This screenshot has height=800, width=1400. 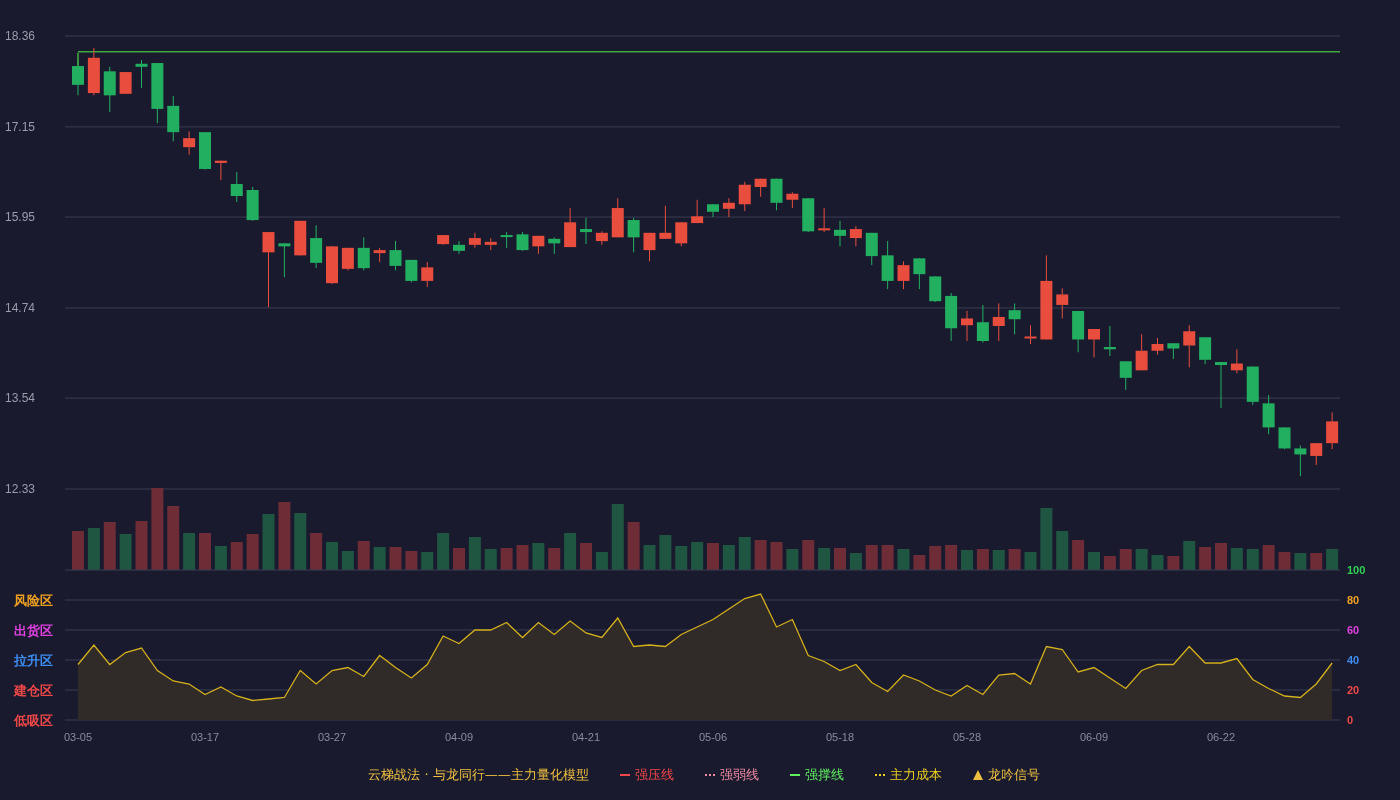 I want to click on legend-label: 强弱线, so click(x=739, y=775).